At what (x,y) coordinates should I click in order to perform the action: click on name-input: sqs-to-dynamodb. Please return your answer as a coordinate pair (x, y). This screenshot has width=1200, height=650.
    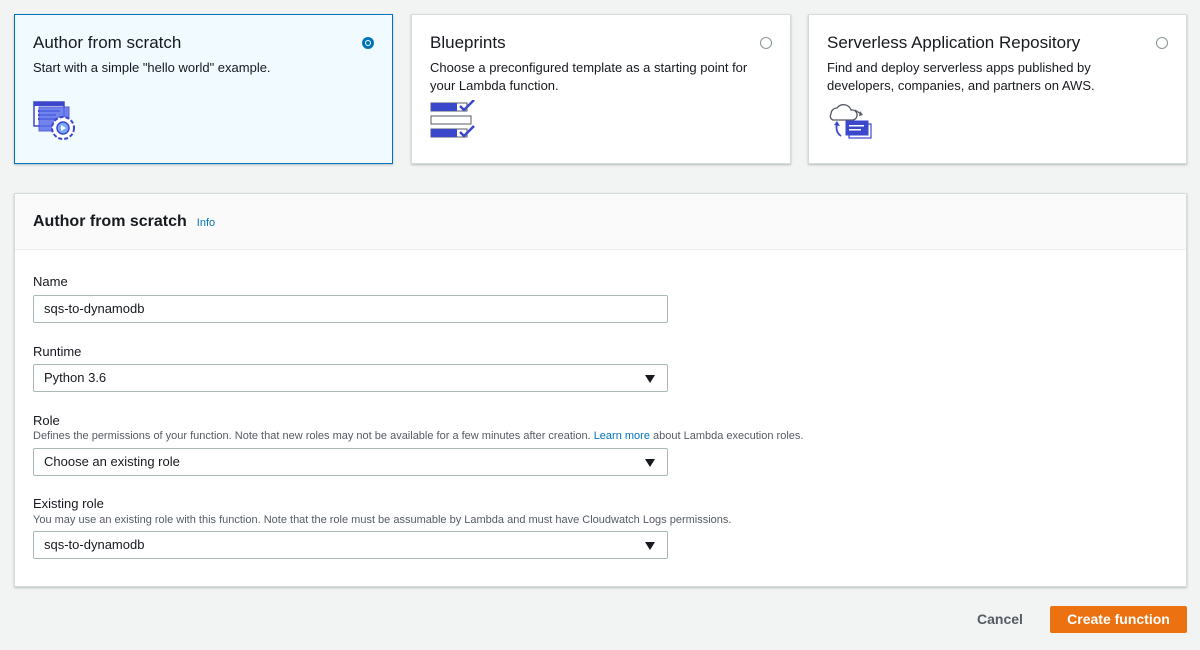
    Looking at the image, I should click on (350, 309).